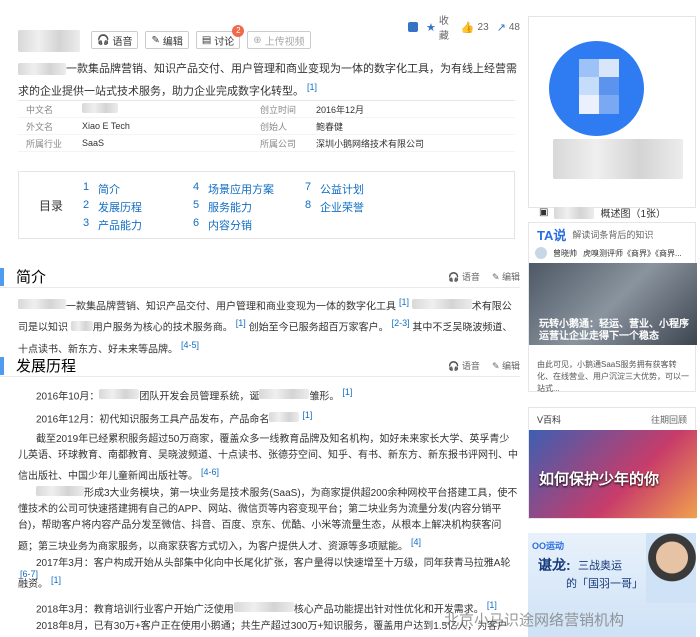 This screenshot has height=637, width=700. Describe the element at coordinates (554, 565) in the screenshot. I see `promo-name: 谌龙:` at that location.